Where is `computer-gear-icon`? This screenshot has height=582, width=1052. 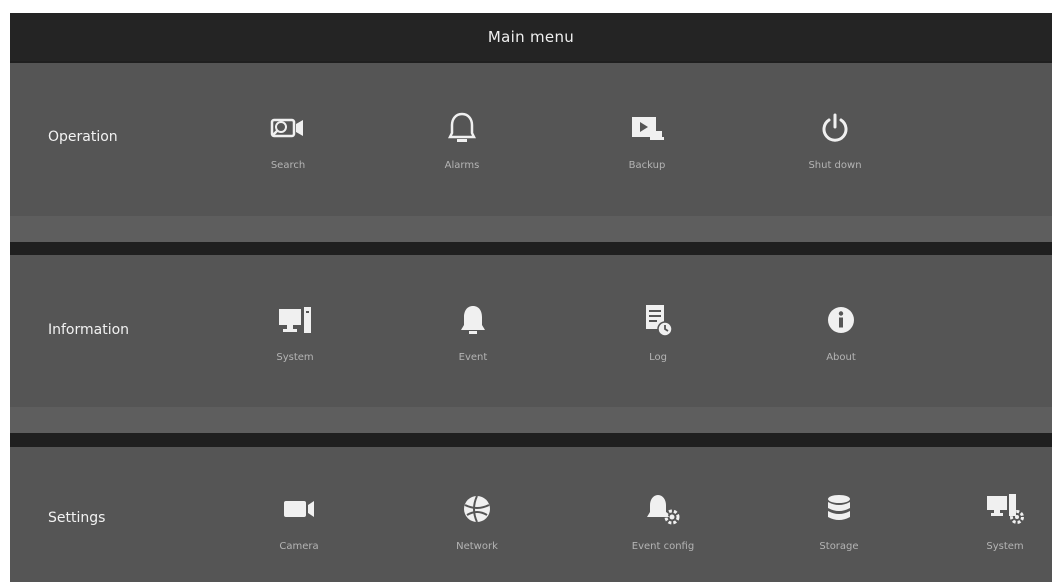 computer-gear-icon is located at coordinates (1005, 509).